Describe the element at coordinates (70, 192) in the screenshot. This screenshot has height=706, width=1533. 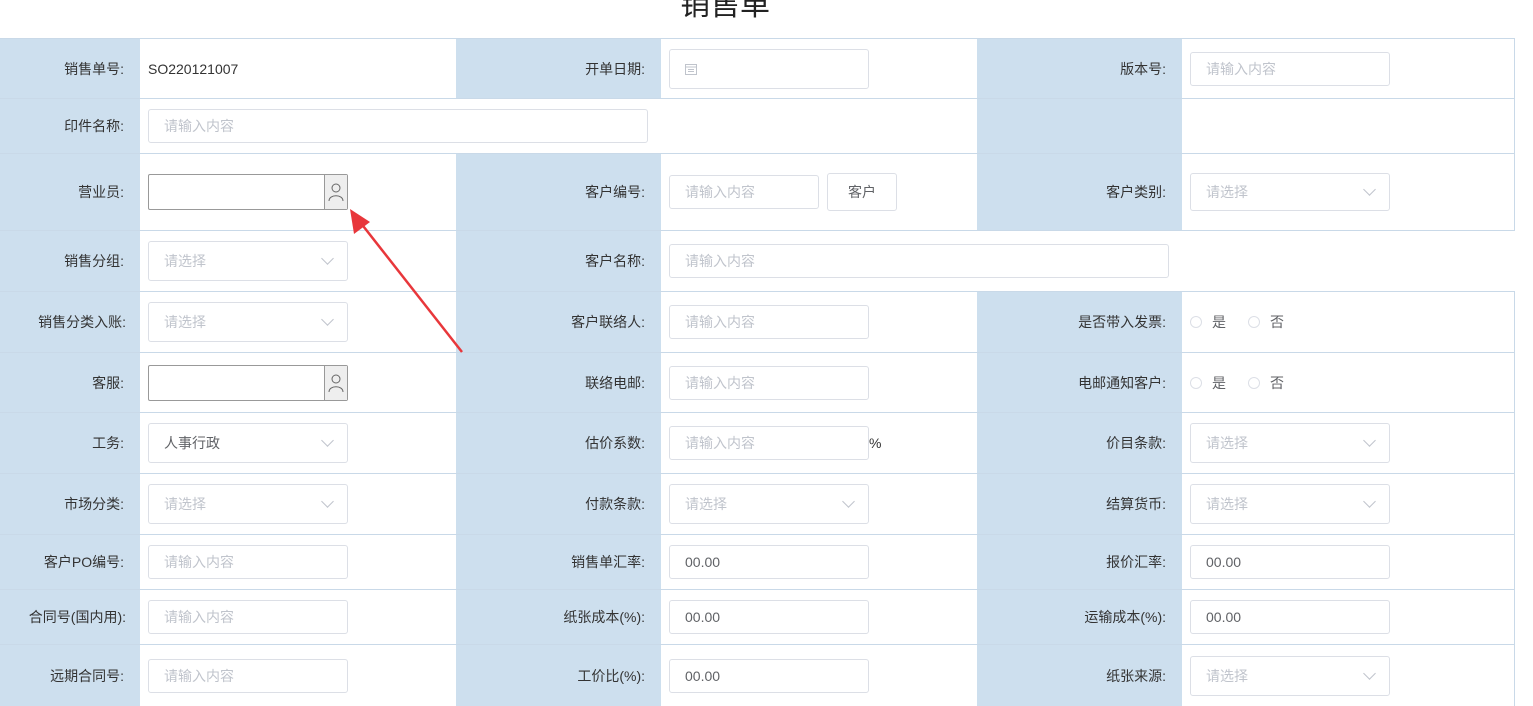
I see `label-salesperson: 营业员:` at that location.